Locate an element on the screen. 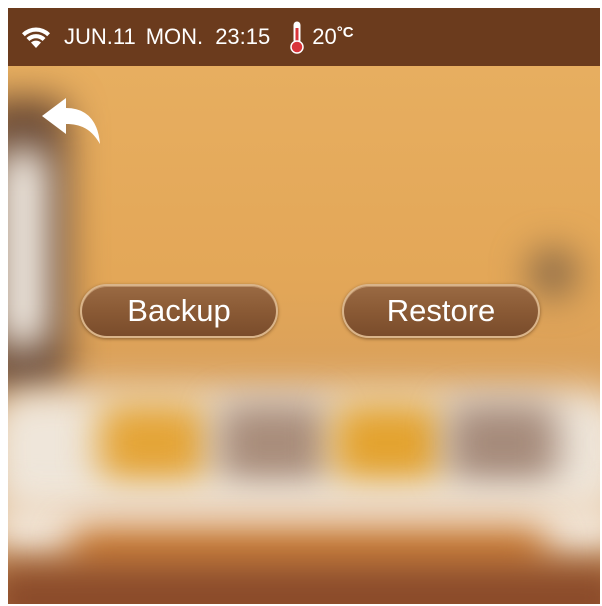  status-date: JUN.11 is located at coordinates (100, 36).